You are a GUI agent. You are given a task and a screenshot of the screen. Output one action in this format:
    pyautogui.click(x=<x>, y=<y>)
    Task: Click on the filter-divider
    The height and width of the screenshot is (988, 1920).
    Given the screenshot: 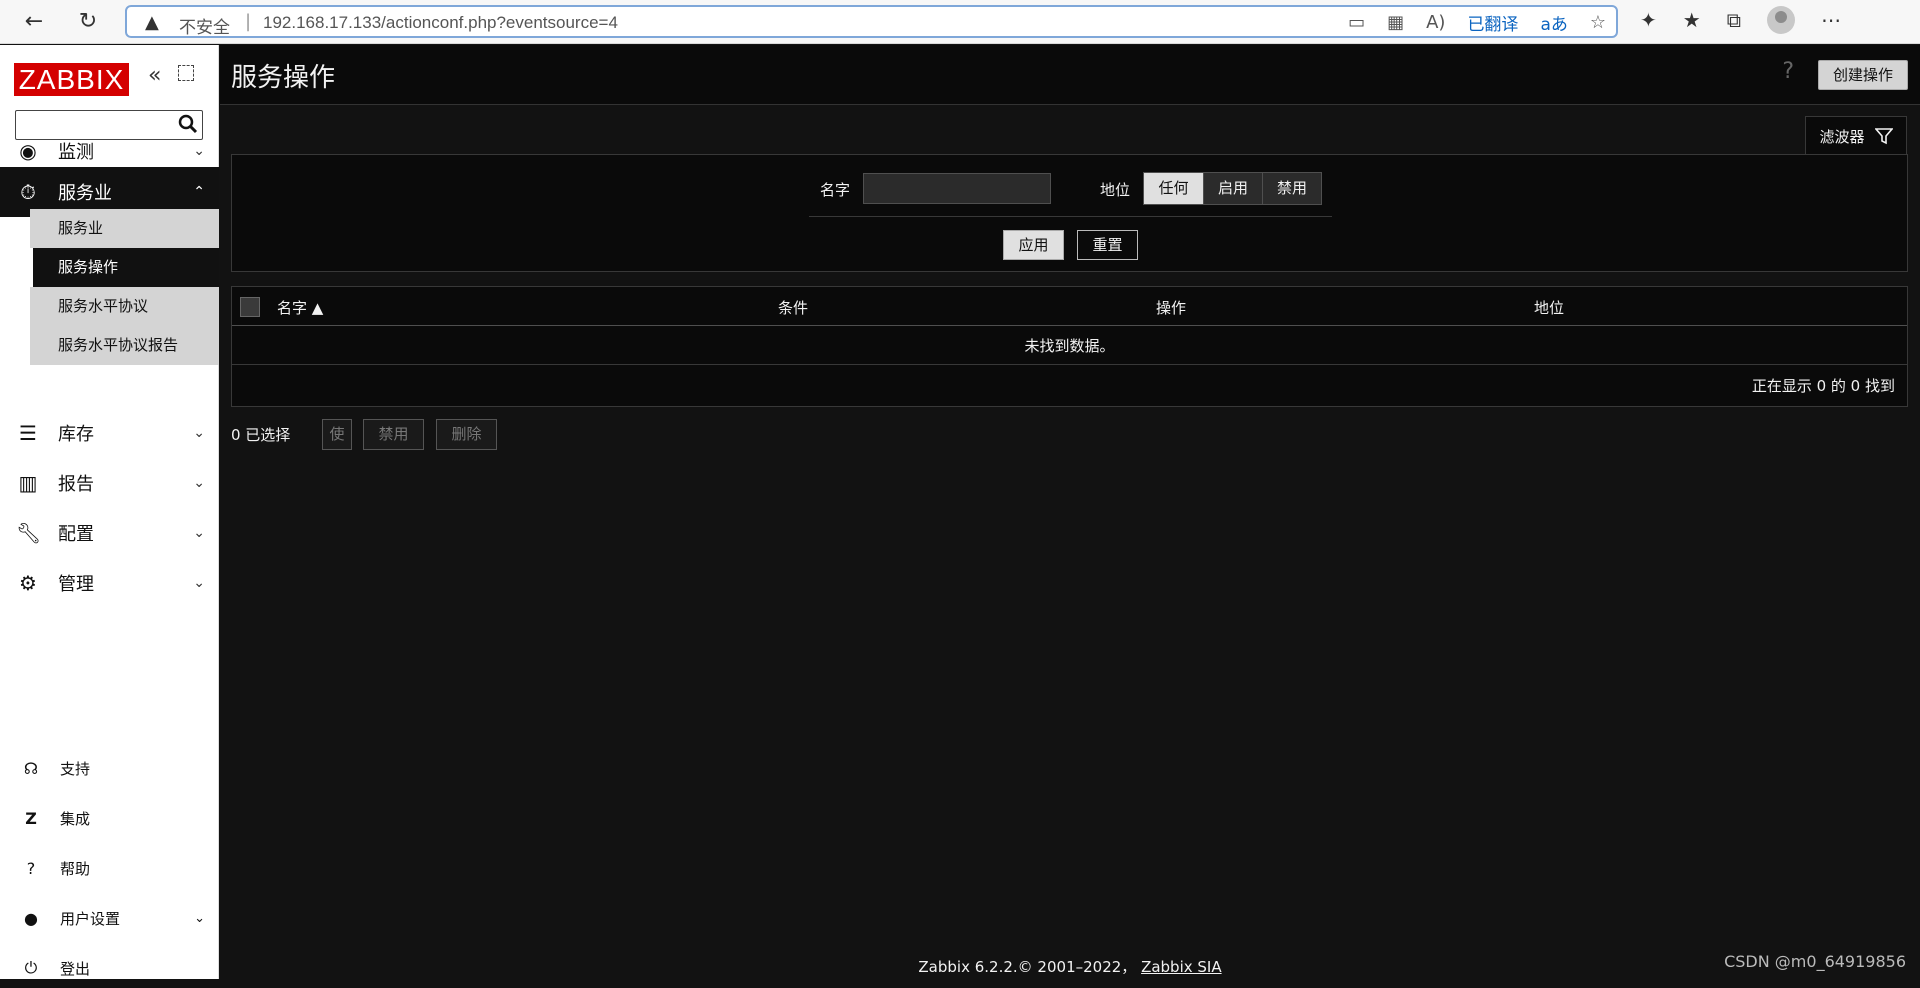 What is the action you would take?
    pyautogui.click(x=1070, y=216)
    